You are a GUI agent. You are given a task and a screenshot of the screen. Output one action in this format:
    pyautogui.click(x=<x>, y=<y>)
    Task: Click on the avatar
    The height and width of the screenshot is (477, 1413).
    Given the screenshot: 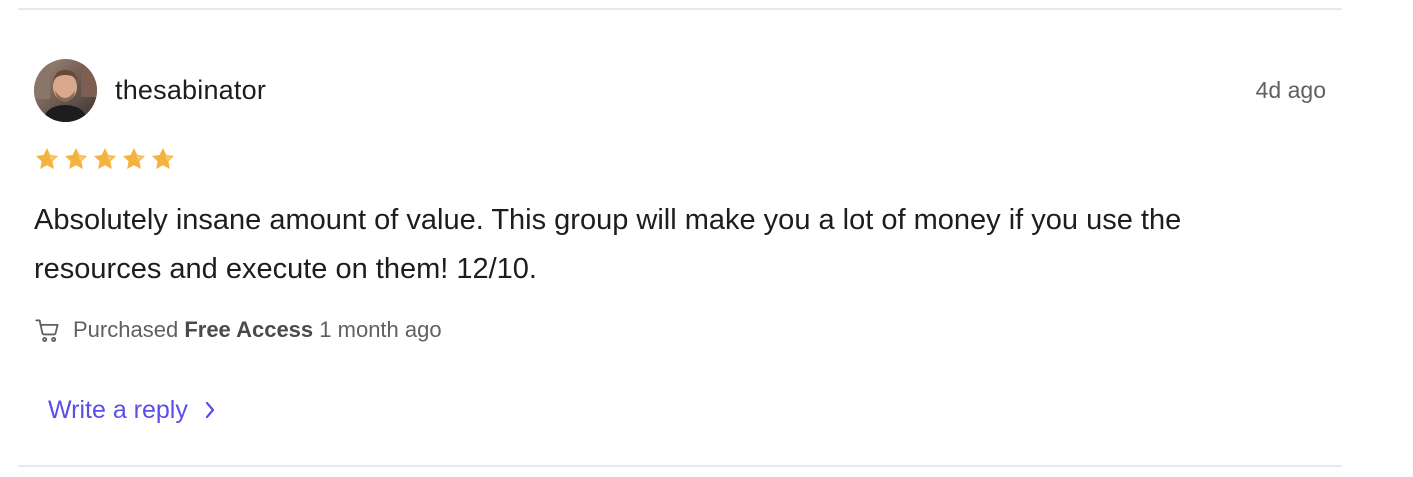 What is the action you would take?
    pyautogui.click(x=65, y=90)
    